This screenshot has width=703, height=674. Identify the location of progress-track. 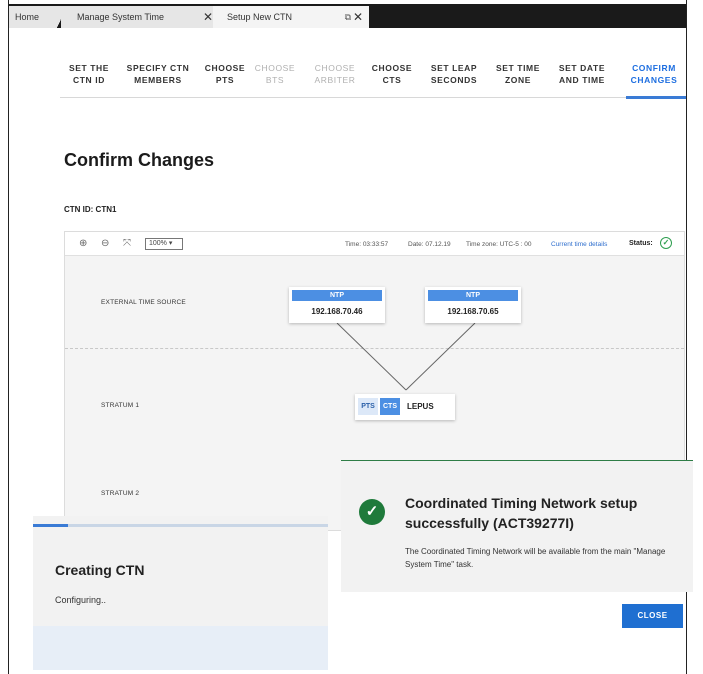
(180, 525).